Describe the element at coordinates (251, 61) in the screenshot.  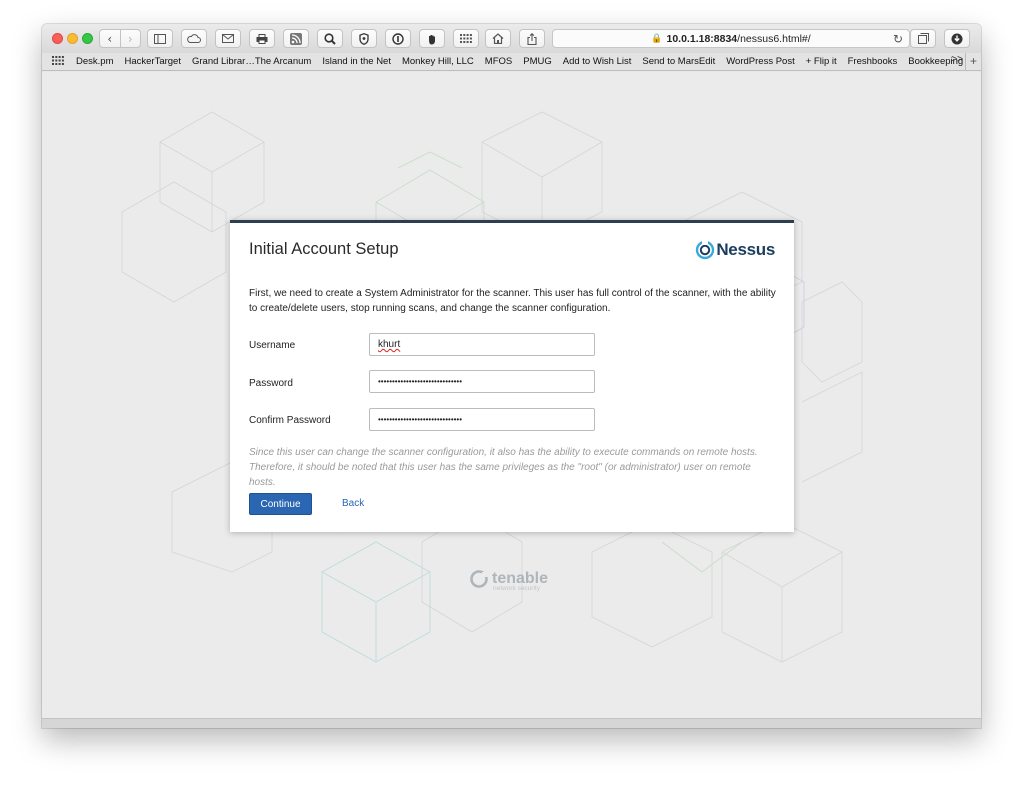
I see `bookmark-item: Grand Librar…The Arcanum` at that location.